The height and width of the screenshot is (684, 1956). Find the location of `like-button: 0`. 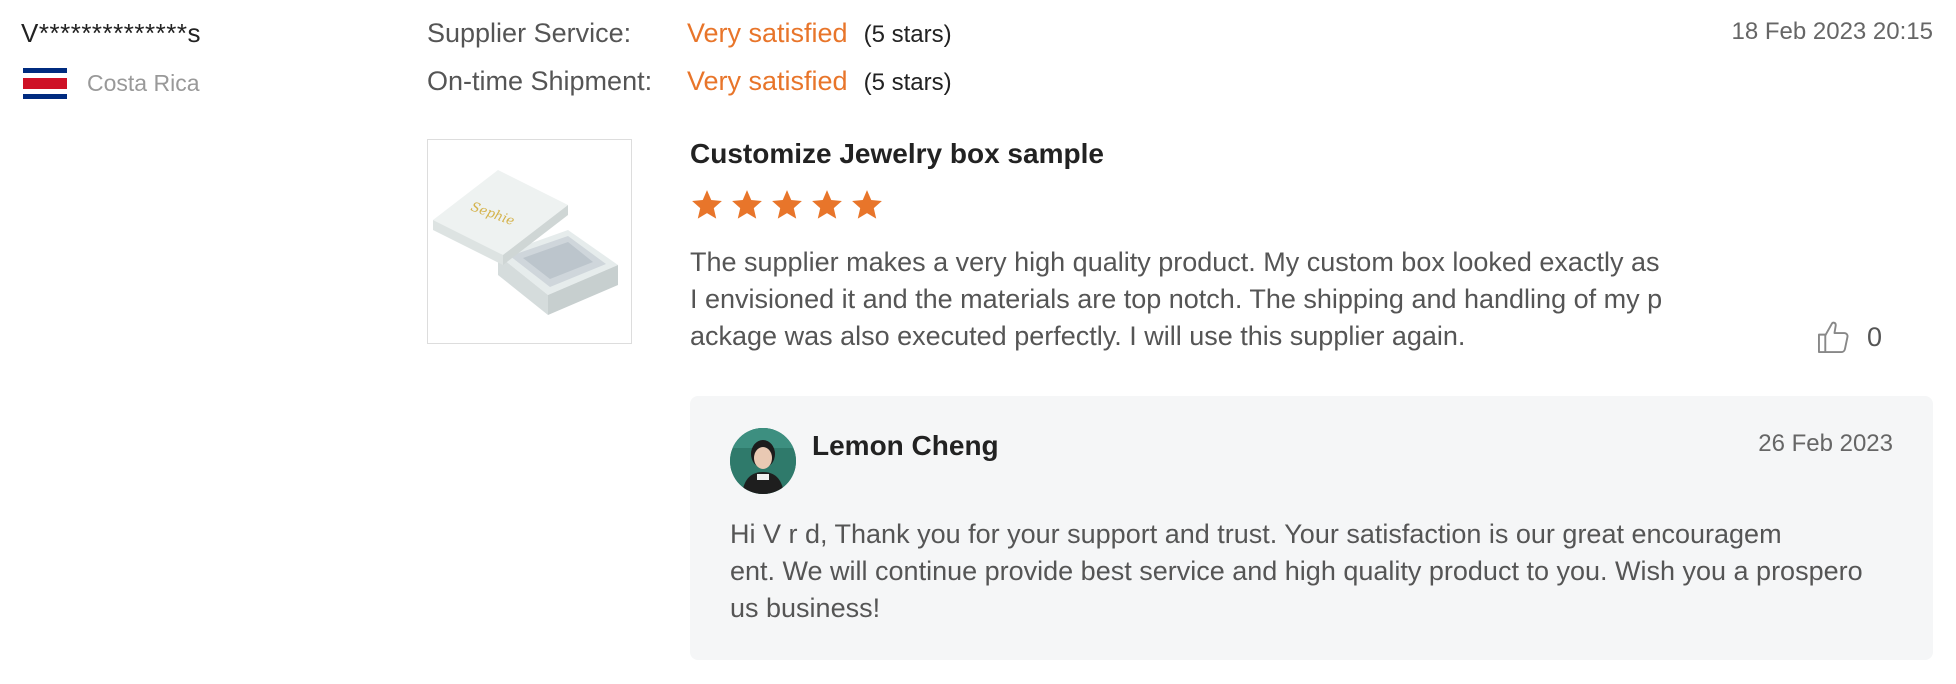

like-button: 0 is located at coordinates (1848, 337).